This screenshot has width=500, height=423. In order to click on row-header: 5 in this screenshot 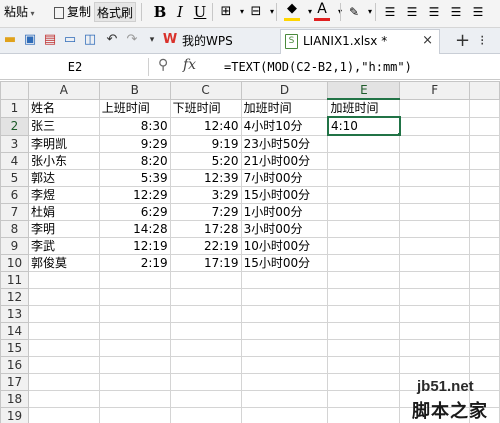, I will do `click(14, 177)`.